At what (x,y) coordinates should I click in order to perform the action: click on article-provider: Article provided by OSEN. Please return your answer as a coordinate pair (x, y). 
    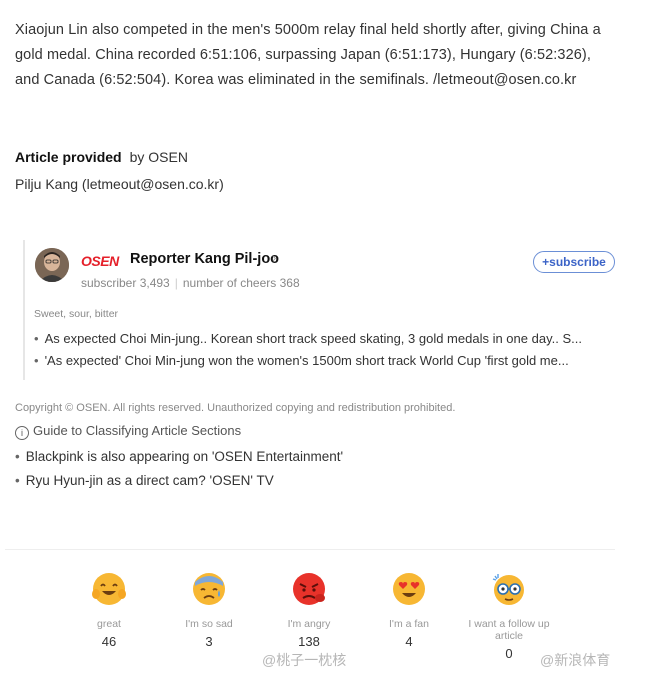
    Looking at the image, I should click on (101, 157).